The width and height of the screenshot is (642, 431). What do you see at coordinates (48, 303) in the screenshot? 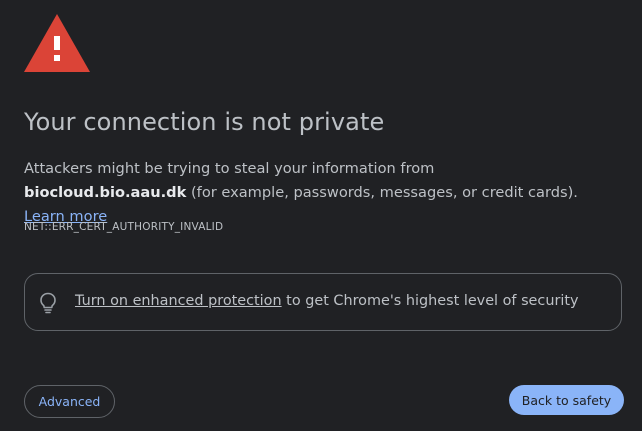
I see `lightbulb-icon` at bounding box center [48, 303].